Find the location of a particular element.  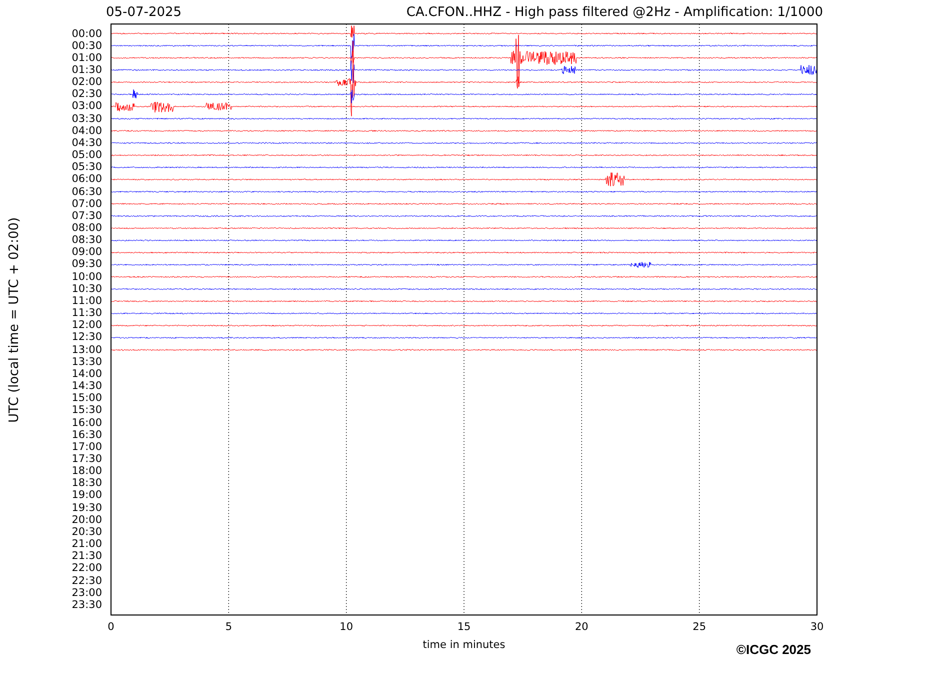

chart-title: CA.CFON..HHZ - High pass filtered @2Hz - Amplification: 1/1000 is located at coordinates (614, 13).